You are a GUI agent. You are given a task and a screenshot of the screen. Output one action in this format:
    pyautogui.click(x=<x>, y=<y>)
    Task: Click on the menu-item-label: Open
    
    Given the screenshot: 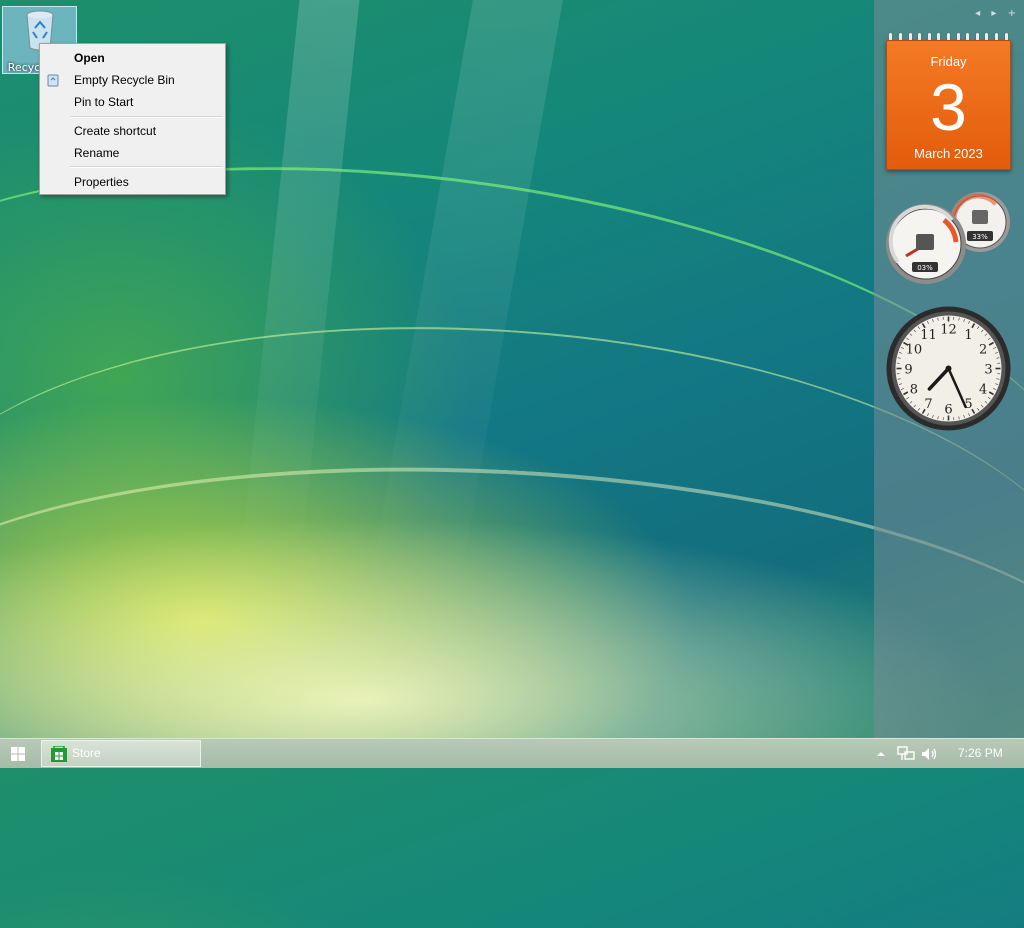 What is the action you would take?
    pyautogui.click(x=89, y=58)
    